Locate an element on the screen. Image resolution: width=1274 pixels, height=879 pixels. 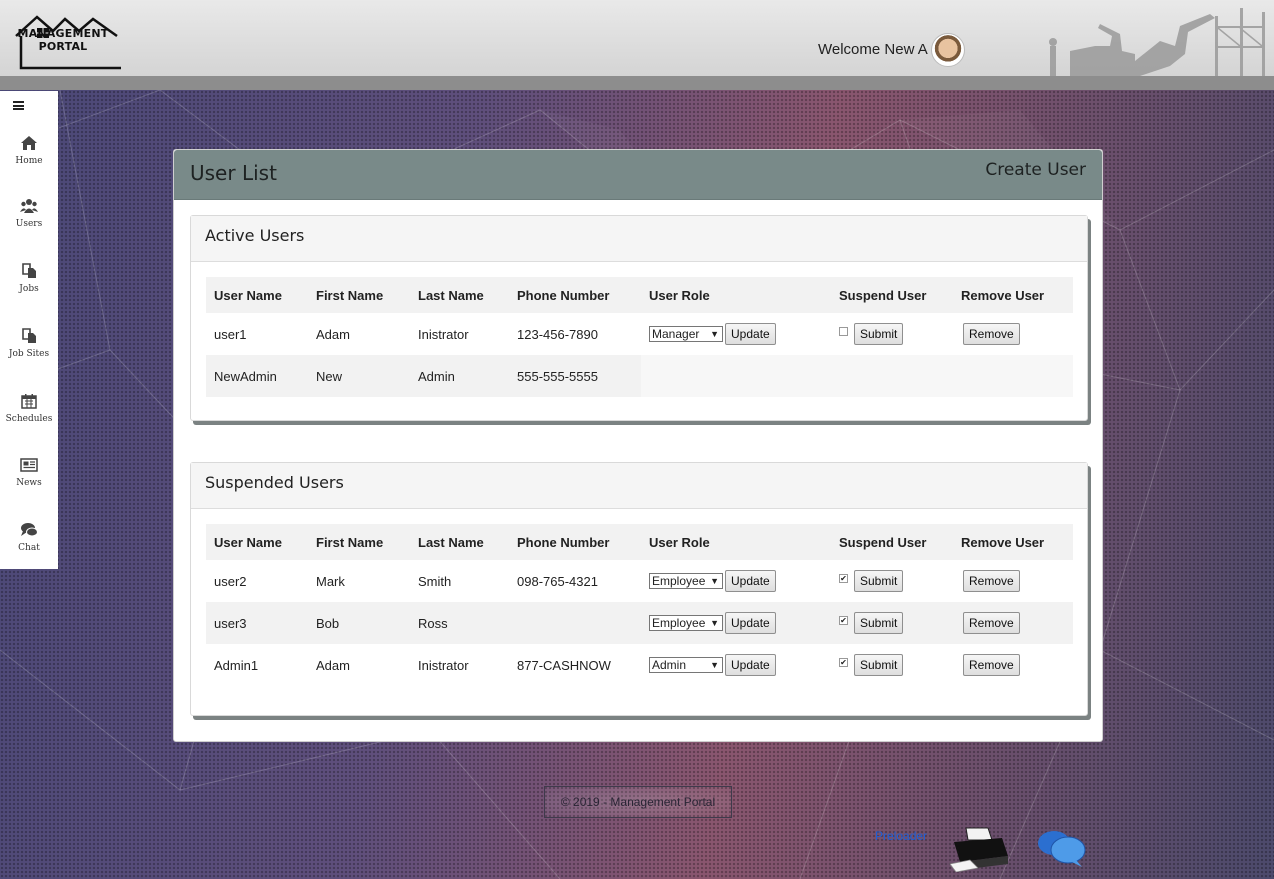
hamburger-menu-icon is located at coordinates (18, 105).